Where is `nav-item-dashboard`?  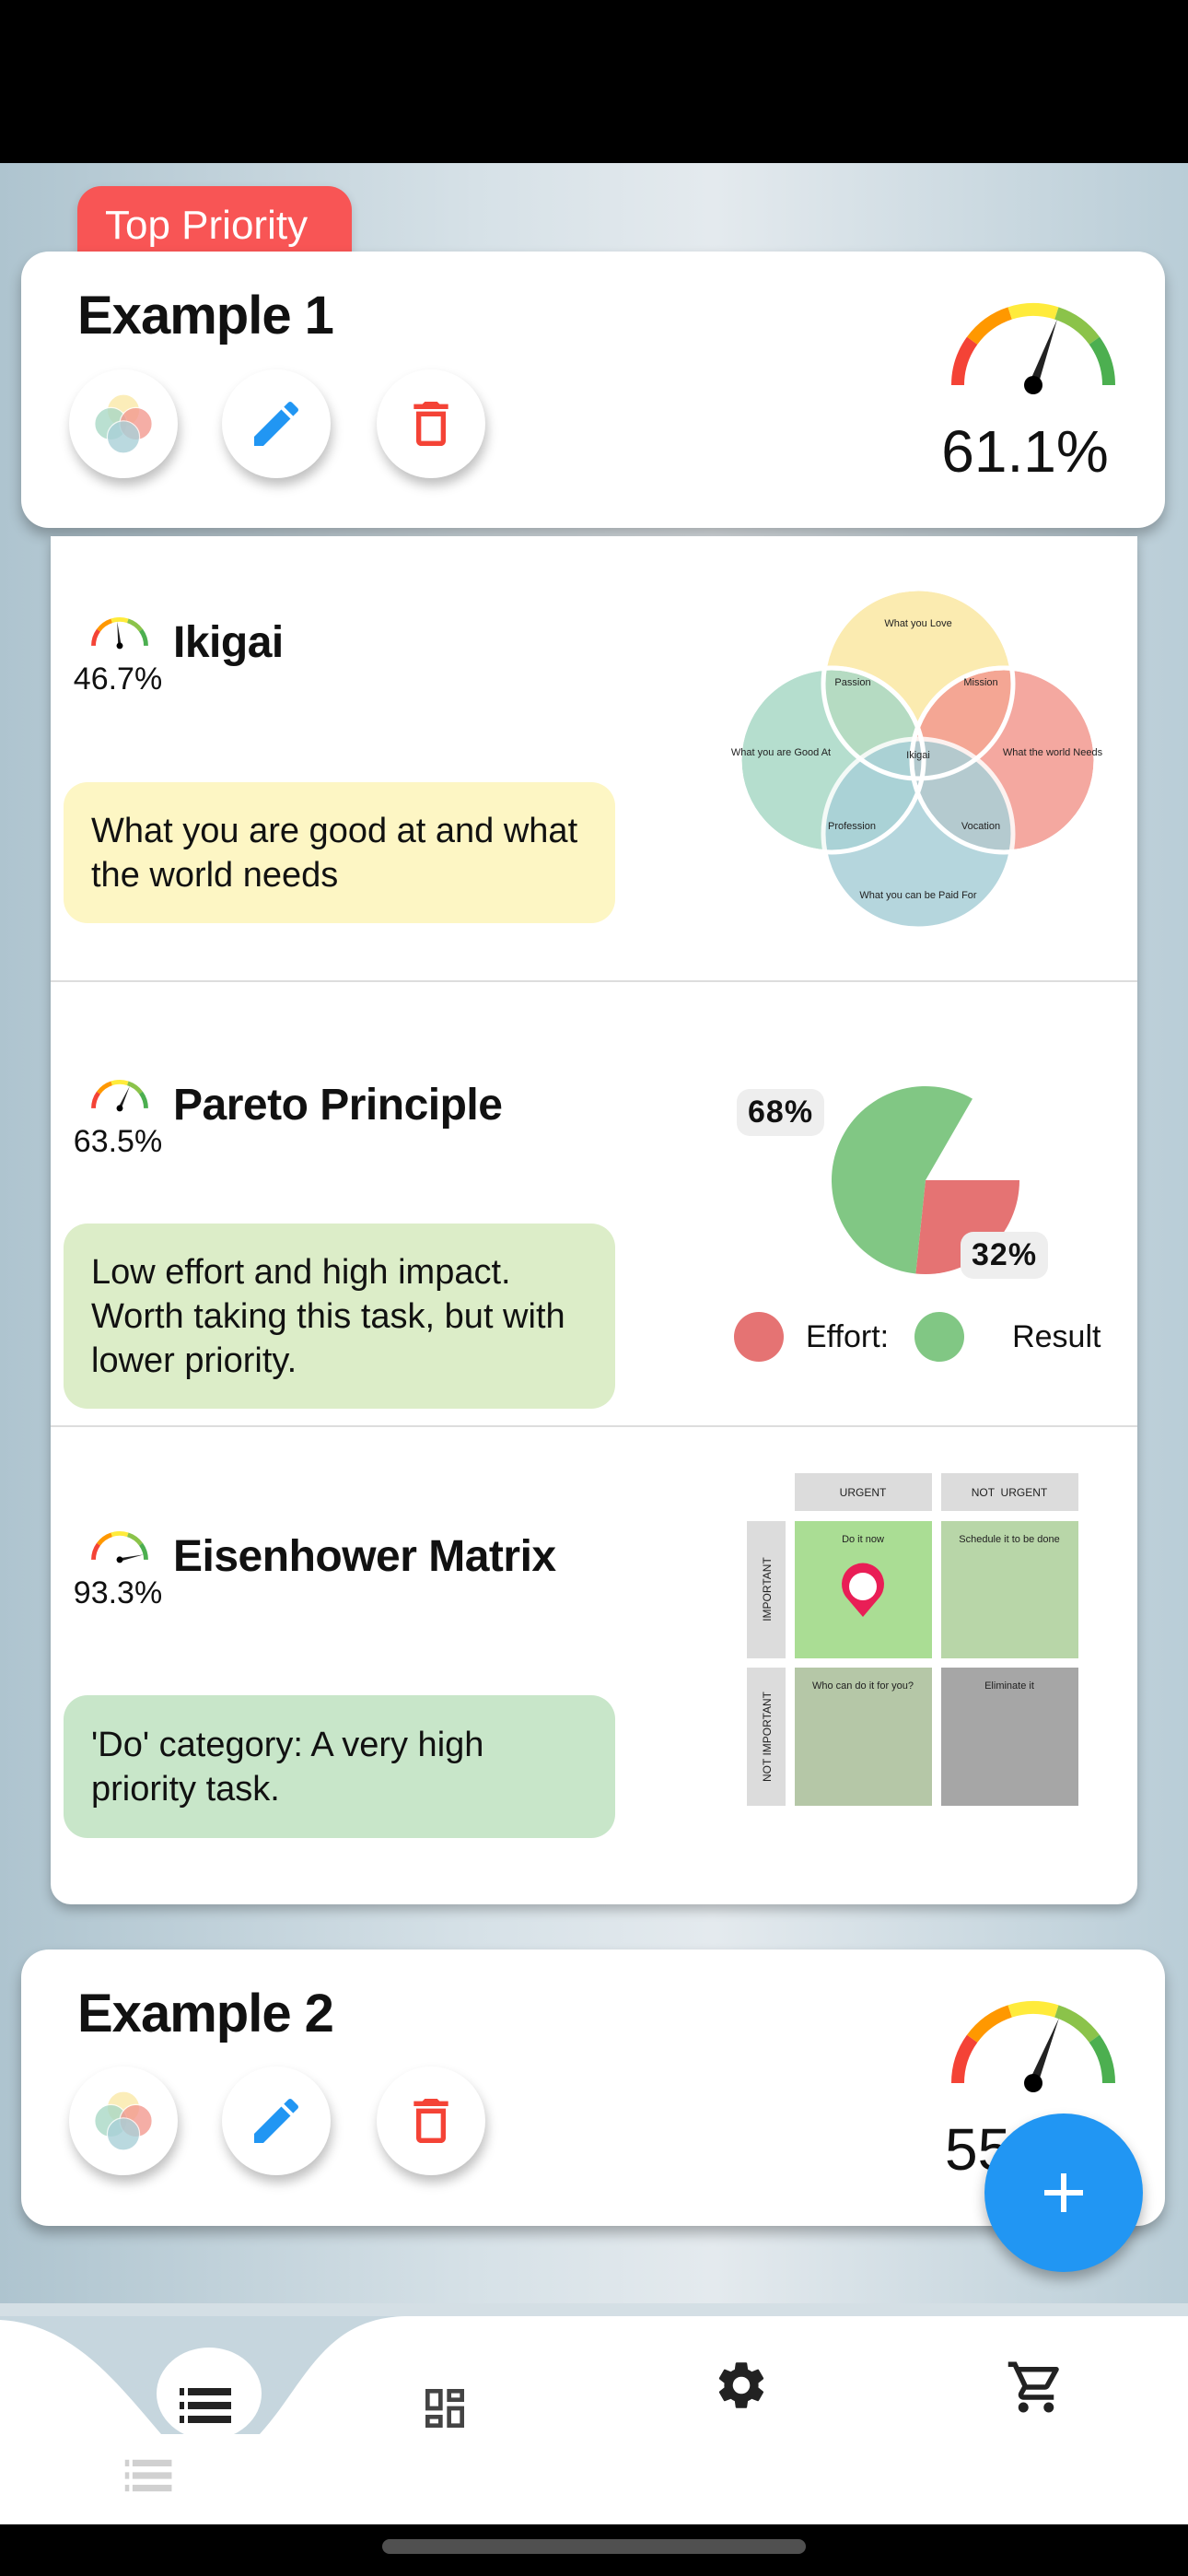
nav-item-dashboard is located at coordinates (445, 2411).